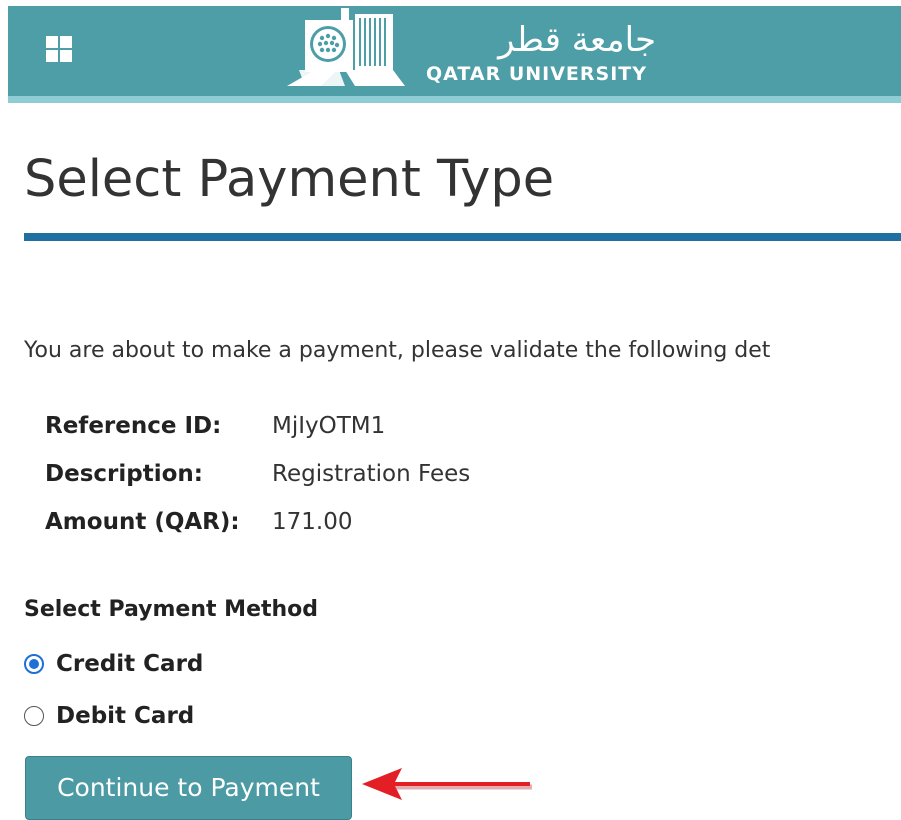 Image resolution: width=901 pixels, height=820 pixels. What do you see at coordinates (454, 54) in the screenshot?
I see `site-header: جامعة قطر QATAR UNIVERSITY` at bounding box center [454, 54].